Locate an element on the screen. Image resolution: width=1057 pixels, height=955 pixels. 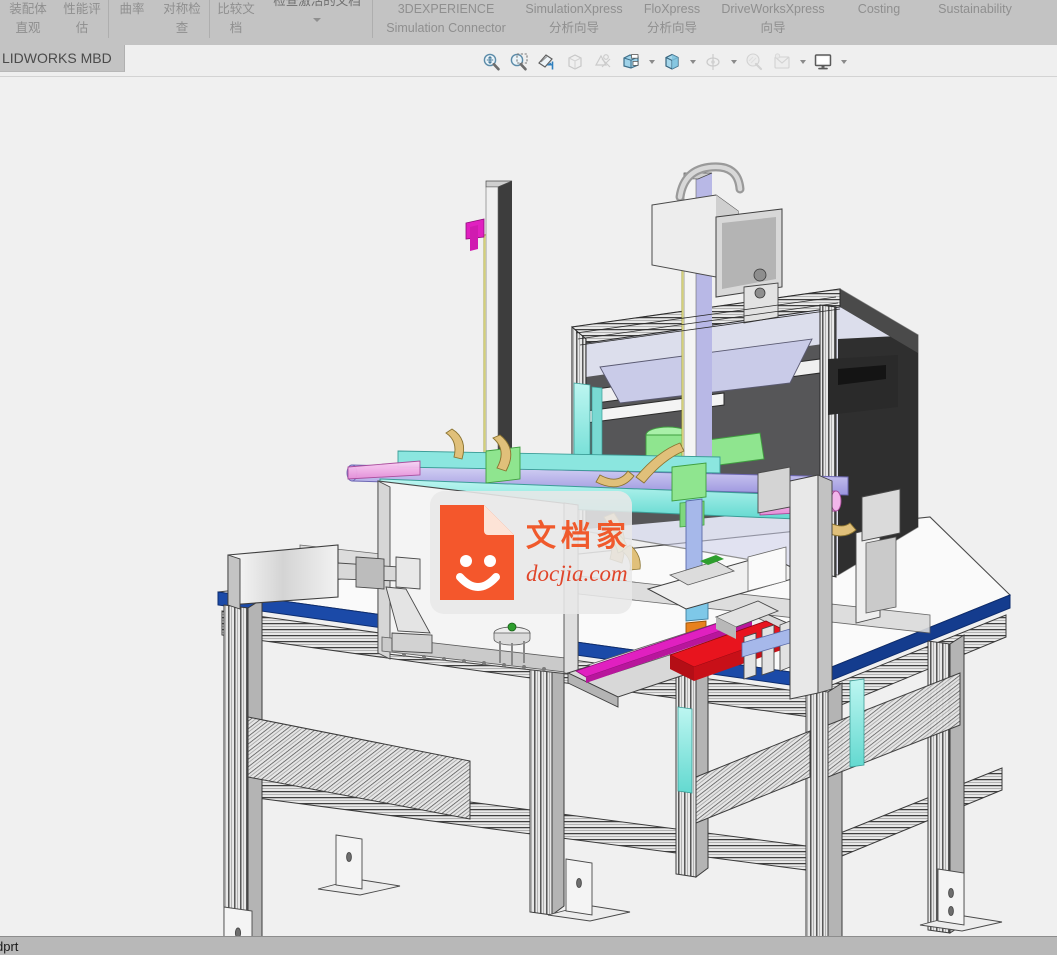
ribbon-cmd-simulationxpress-wizard: SimulationXpress 分析向导 is located at coordinates (574, 19).